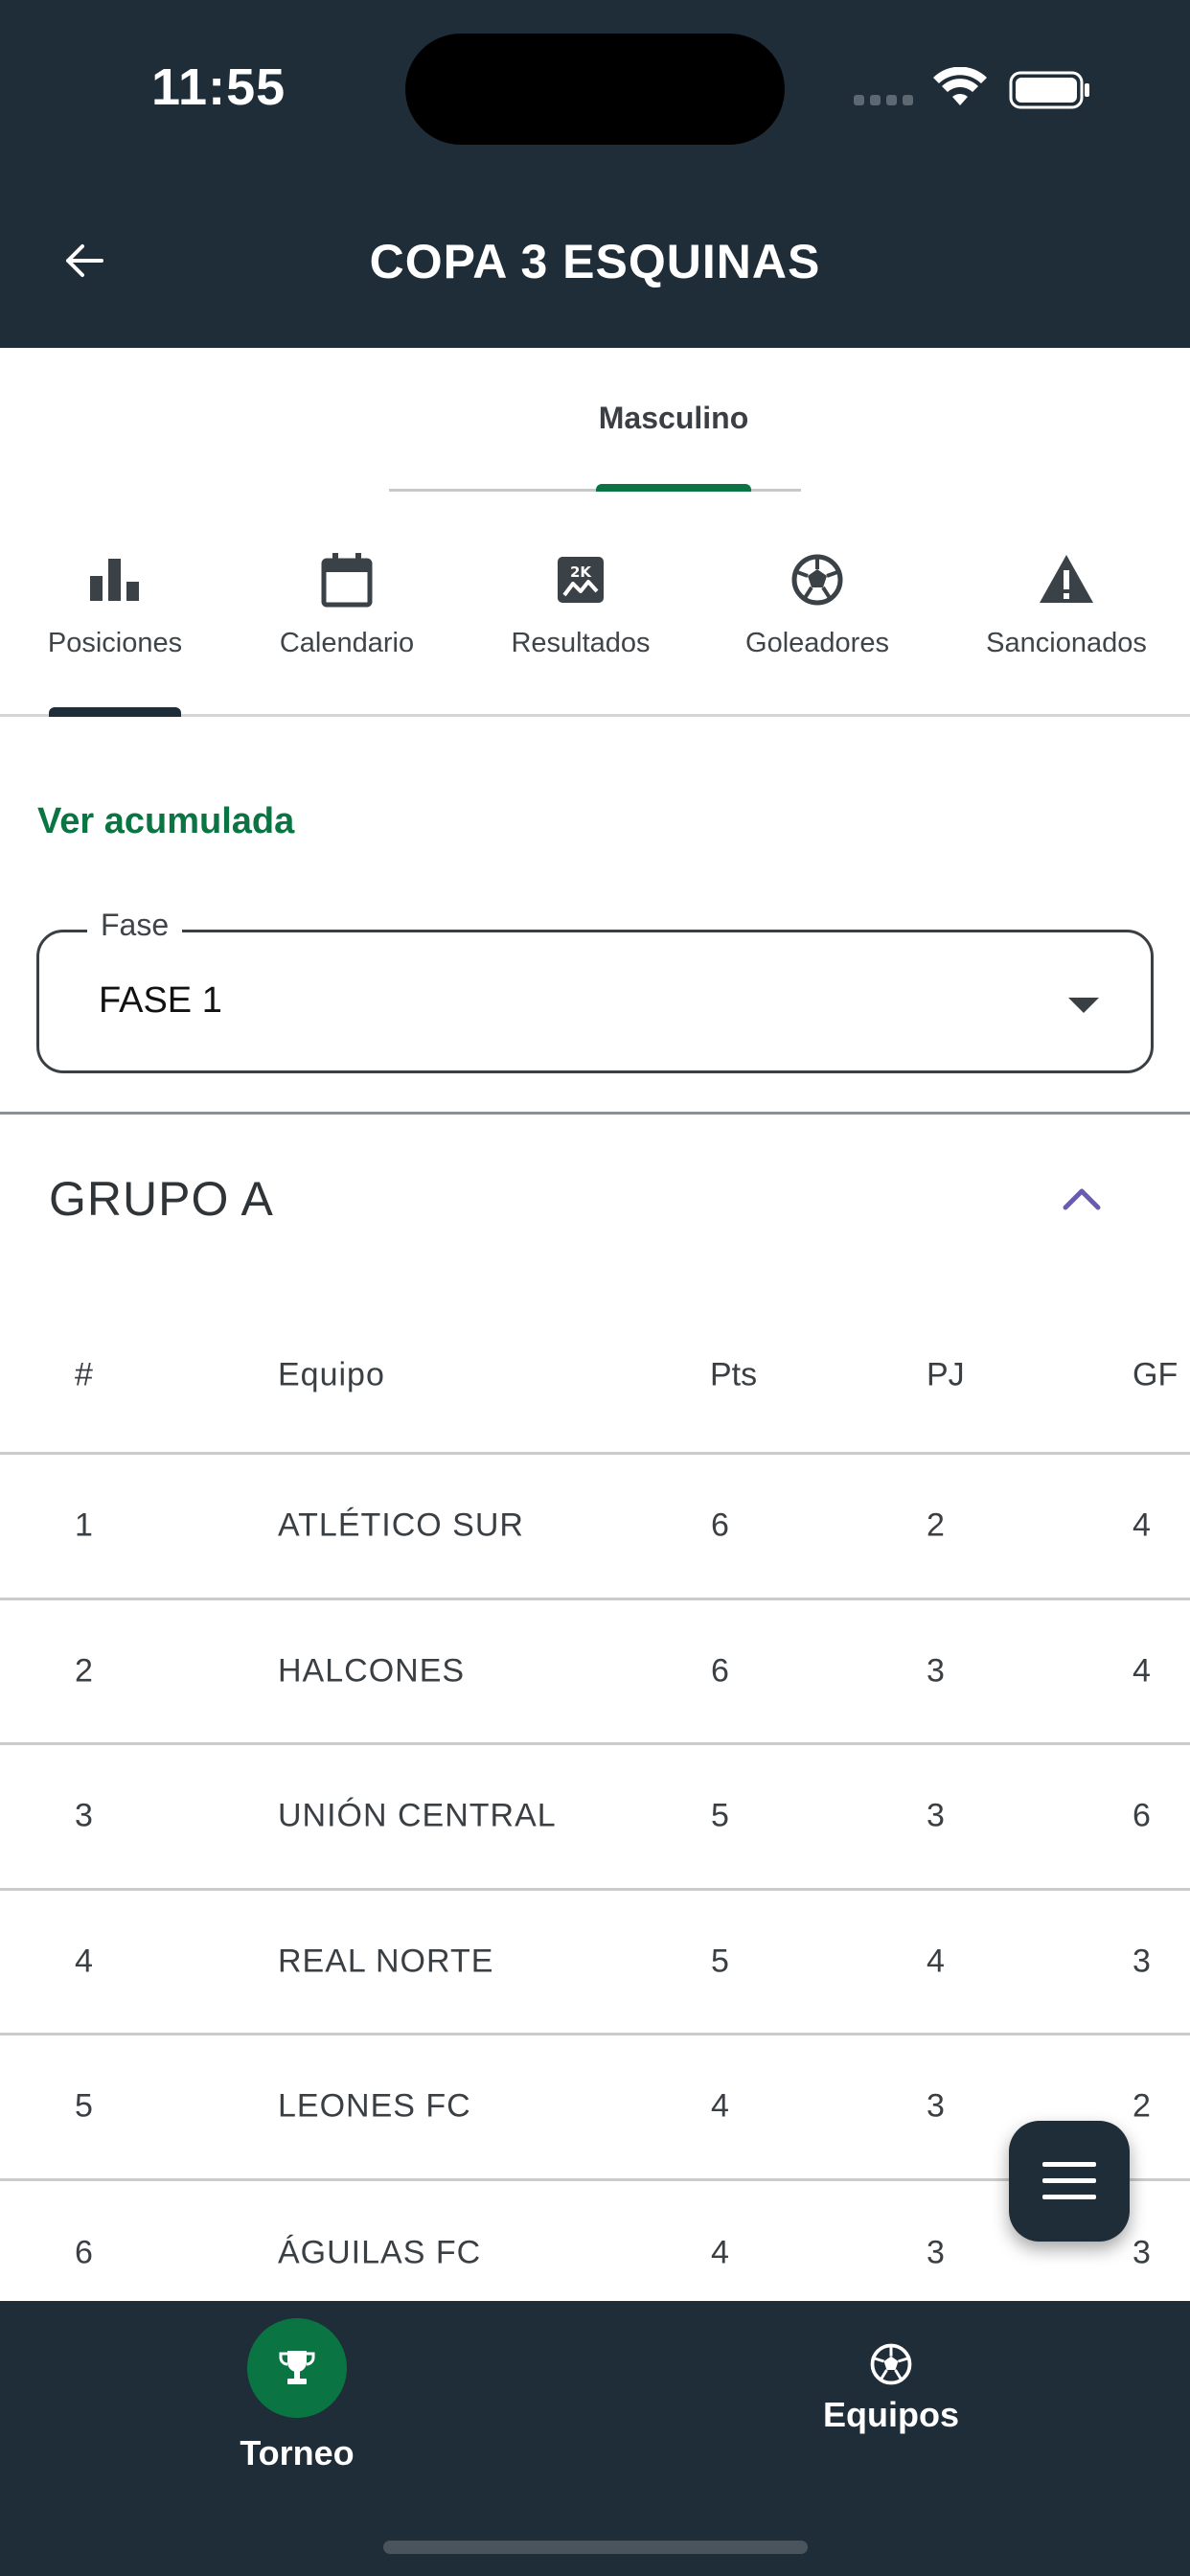 This screenshot has width=1190, height=2576. Describe the element at coordinates (1142, 1815) in the screenshot. I see `cell-gf: 6` at that location.